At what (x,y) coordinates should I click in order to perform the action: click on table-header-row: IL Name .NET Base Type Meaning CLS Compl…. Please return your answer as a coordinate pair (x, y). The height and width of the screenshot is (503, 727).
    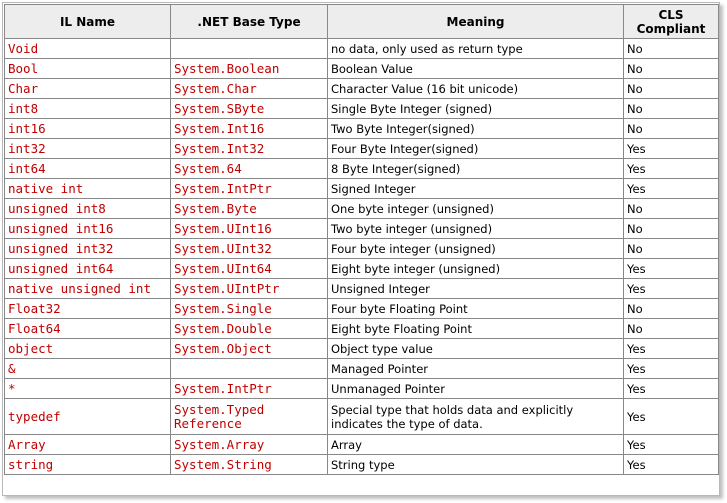
    Looking at the image, I should click on (362, 22).